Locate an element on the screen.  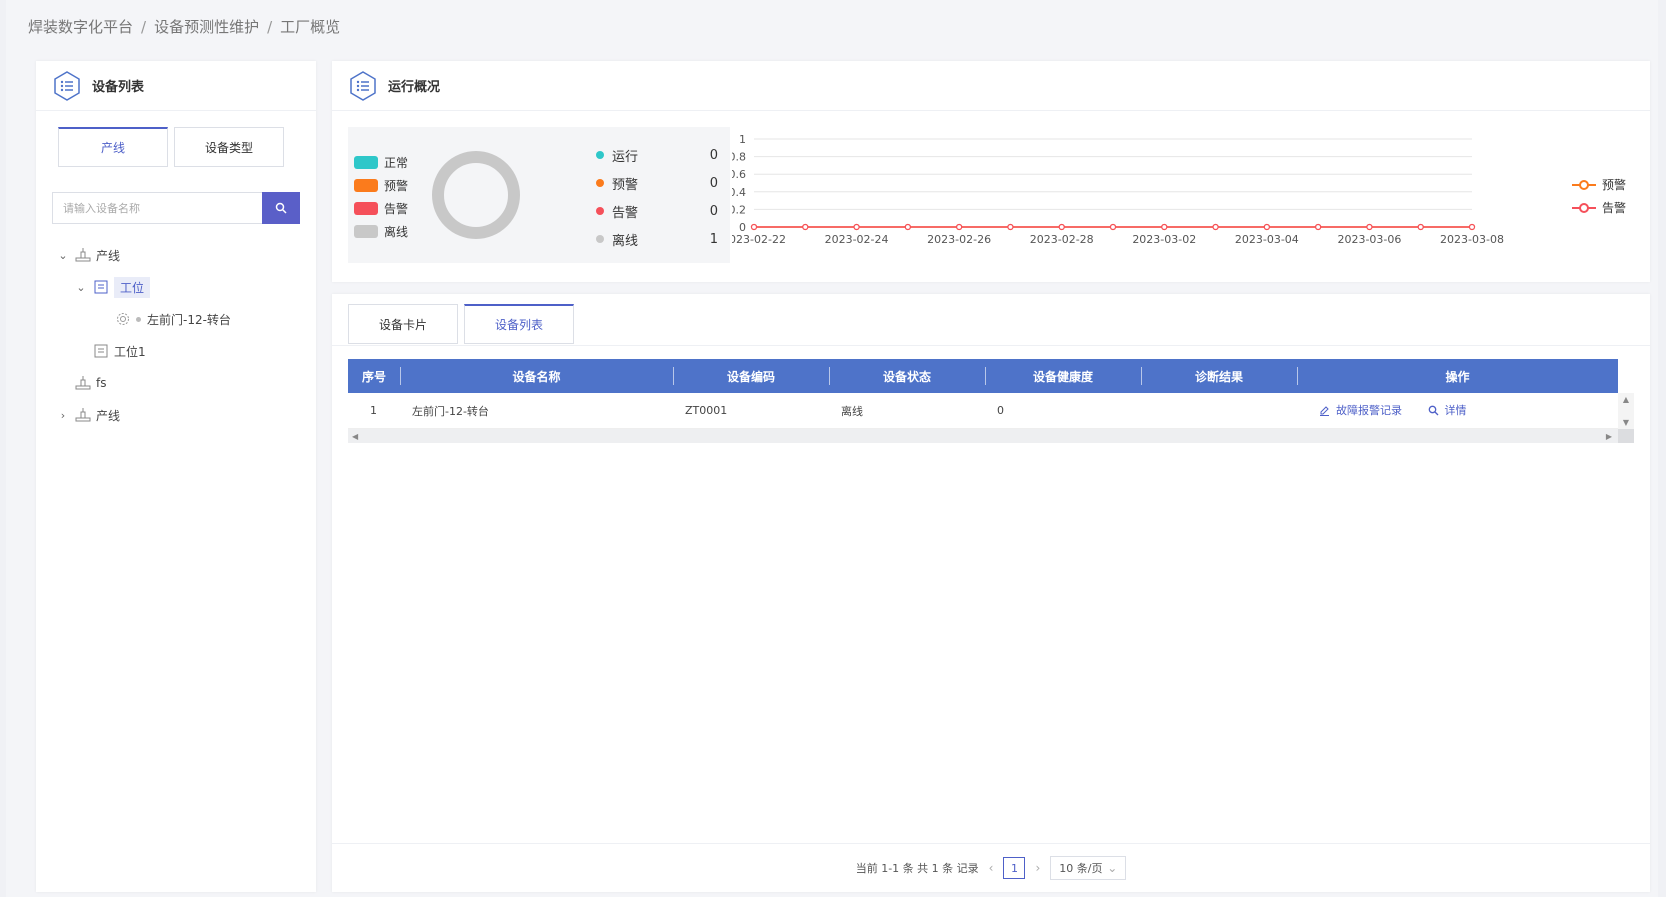
breadcrumb: 焊装数字化平台 / 设备预测性维护 / 工厂概览 is located at coordinates (184, 26).